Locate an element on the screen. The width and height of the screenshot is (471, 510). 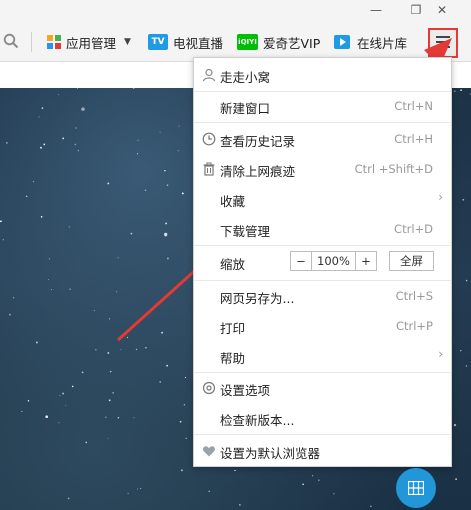
film-icon is located at coordinates (342, 42).